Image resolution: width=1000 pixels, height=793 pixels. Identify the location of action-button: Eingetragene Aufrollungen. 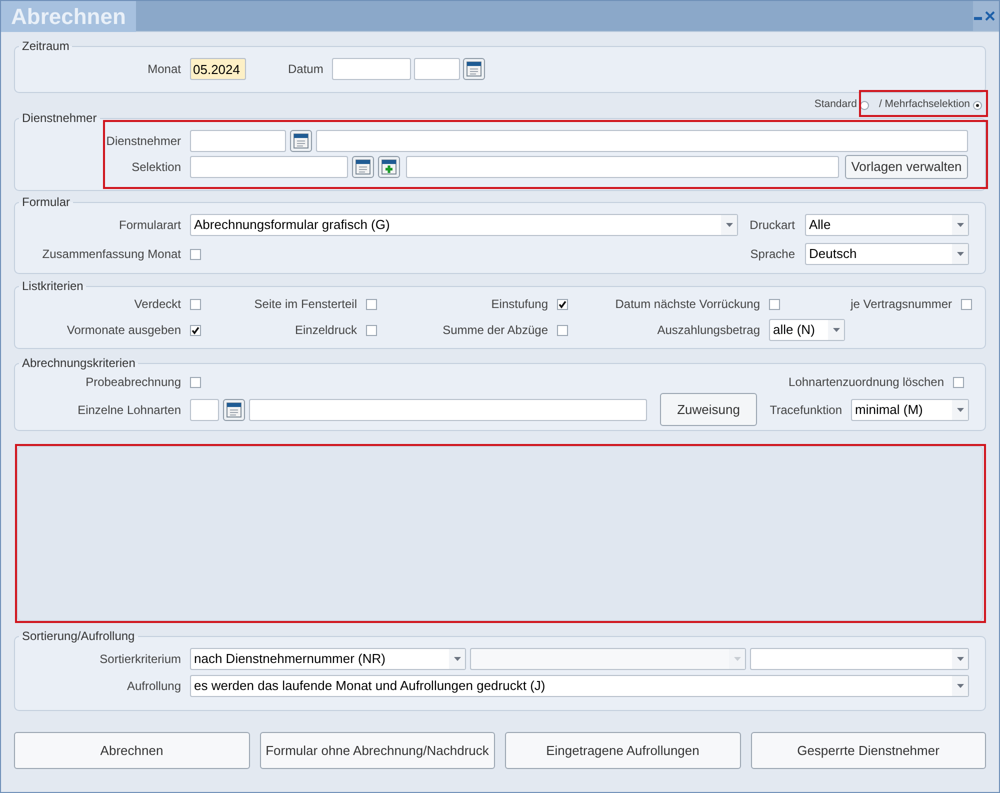
(622, 750).